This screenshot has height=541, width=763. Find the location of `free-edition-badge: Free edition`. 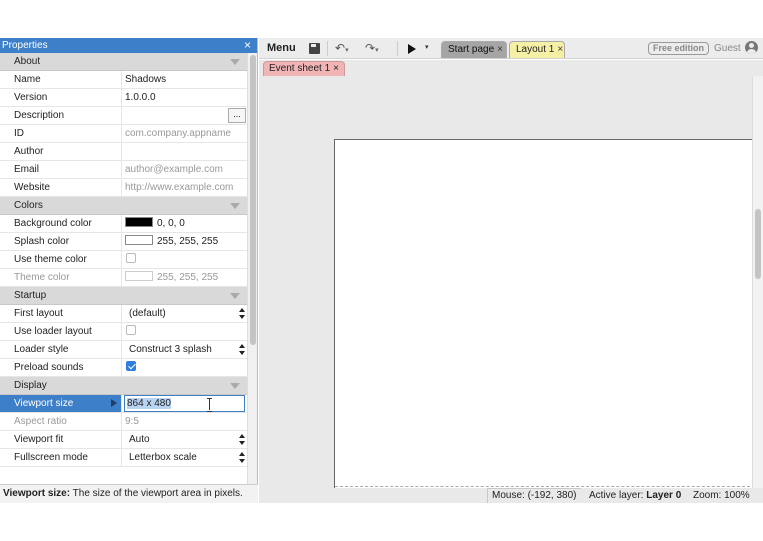

free-edition-badge: Free edition is located at coordinates (679, 48).